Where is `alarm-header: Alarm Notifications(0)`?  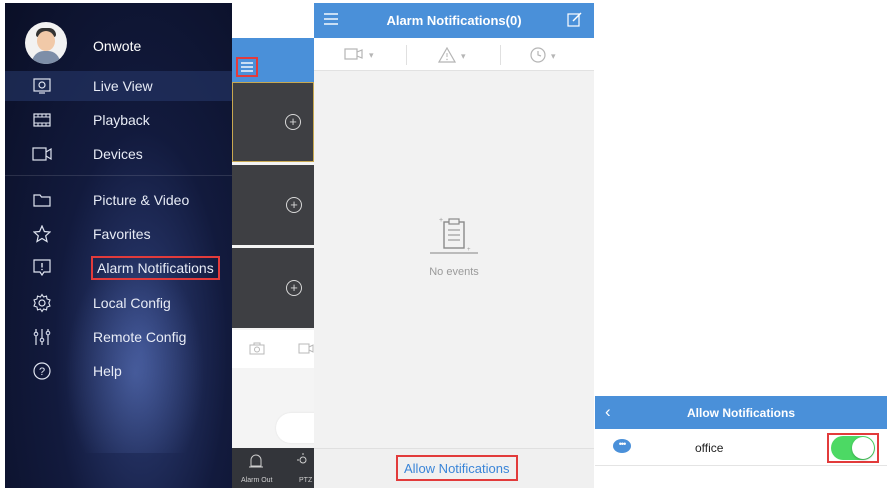 alarm-header: Alarm Notifications(0) is located at coordinates (454, 20).